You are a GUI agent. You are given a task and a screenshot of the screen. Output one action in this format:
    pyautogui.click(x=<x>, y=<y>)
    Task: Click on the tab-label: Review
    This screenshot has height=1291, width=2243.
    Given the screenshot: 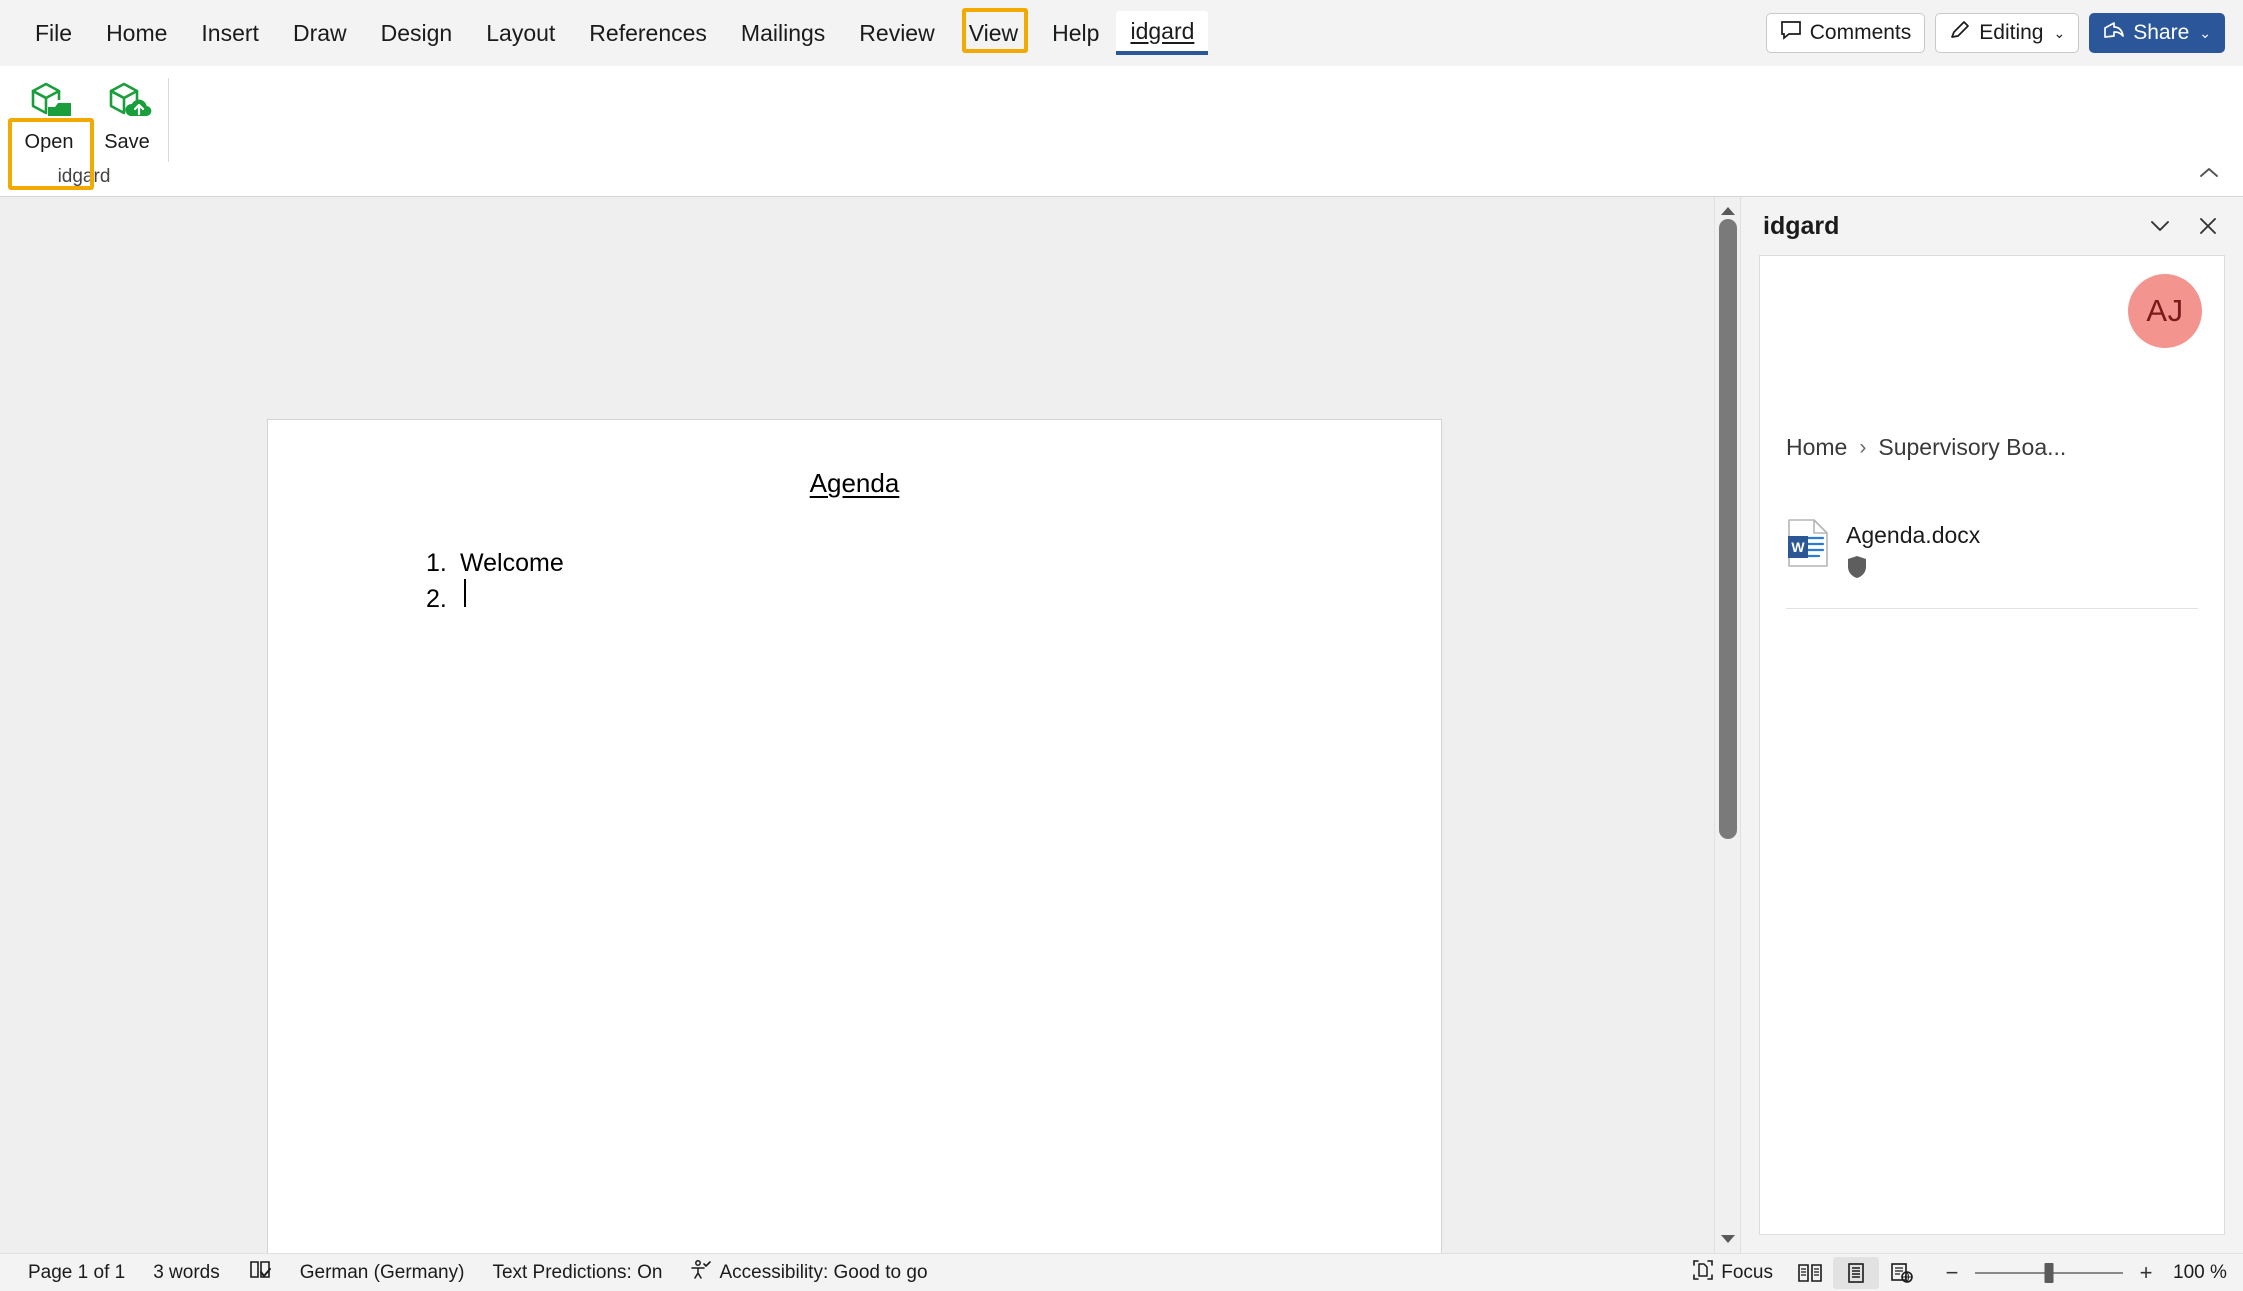 What is the action you would take?
    pyautogui.click(x=897, y=33)
    